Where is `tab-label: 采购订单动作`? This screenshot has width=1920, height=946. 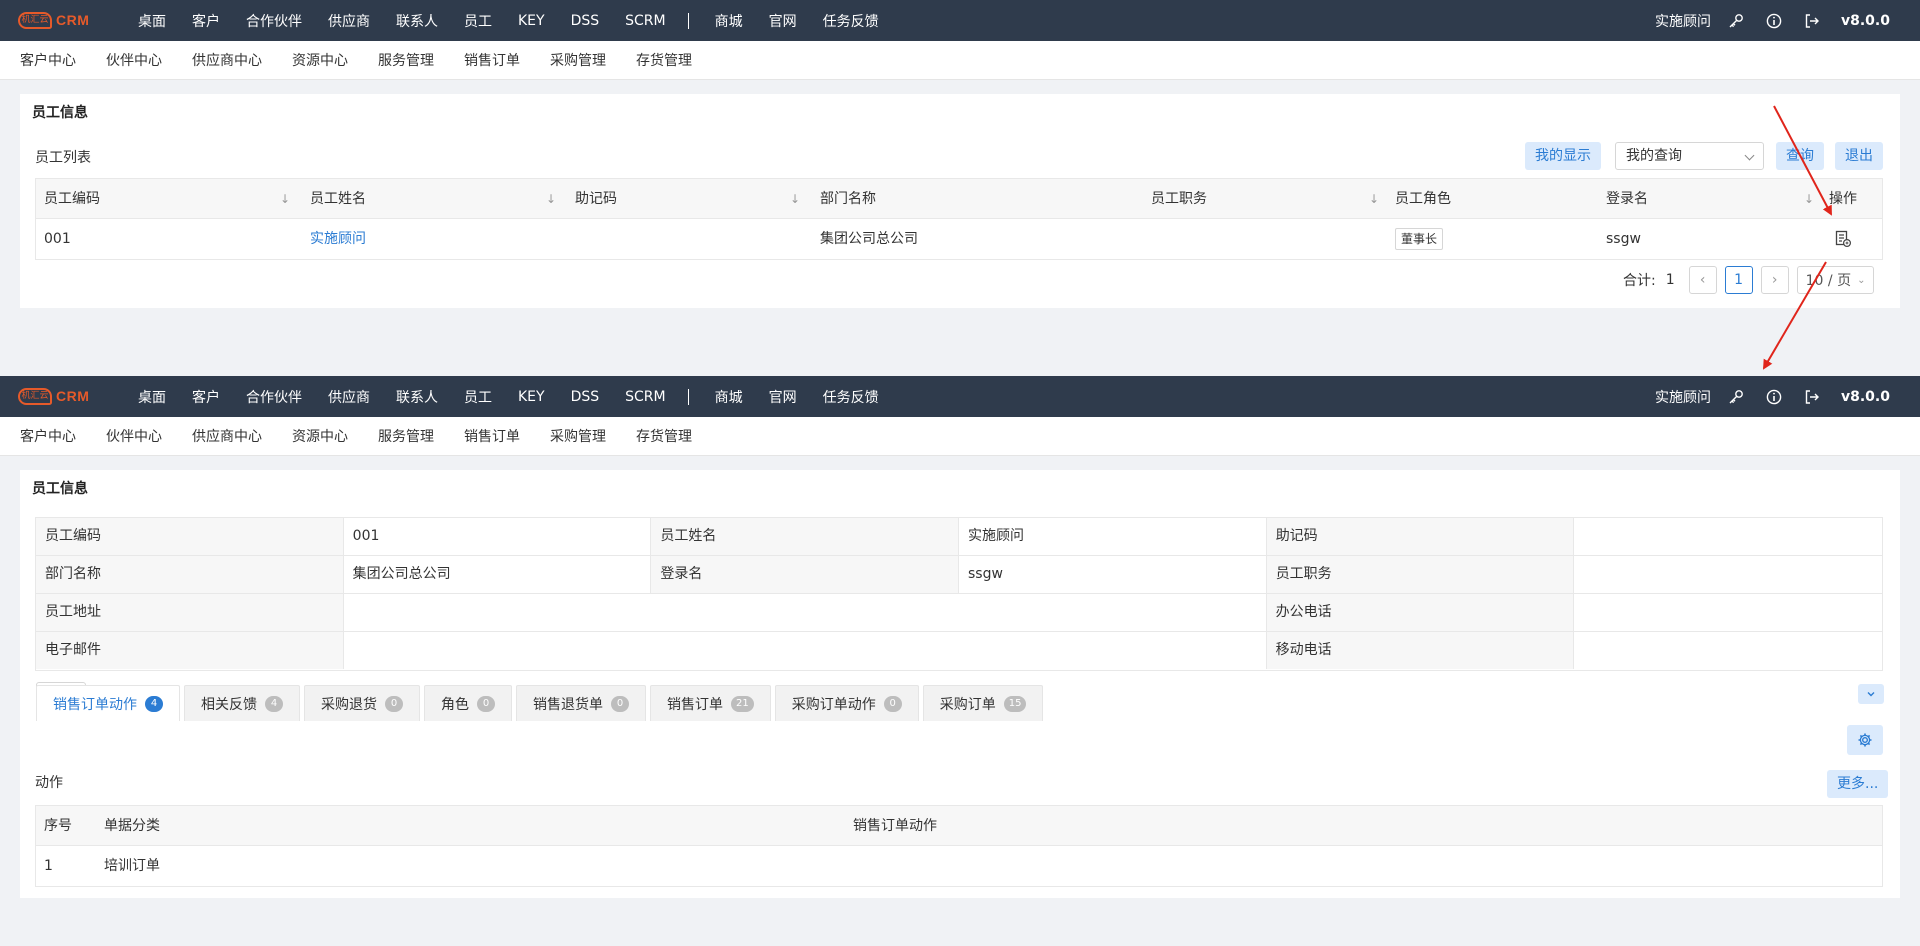
tab-label: 采购订单动作 is located at coordinates (833, 704).